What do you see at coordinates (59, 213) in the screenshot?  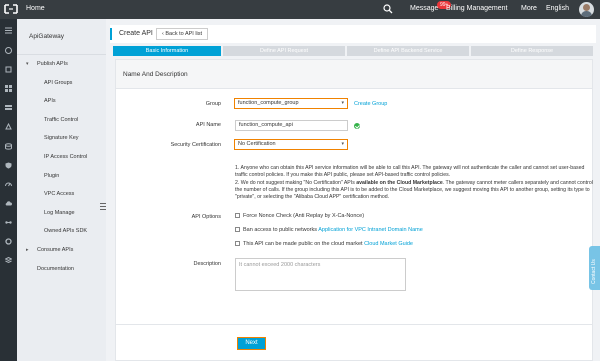 I see `sidebar-item-log-manage: Log Manage` at bounding box center [59, 213].